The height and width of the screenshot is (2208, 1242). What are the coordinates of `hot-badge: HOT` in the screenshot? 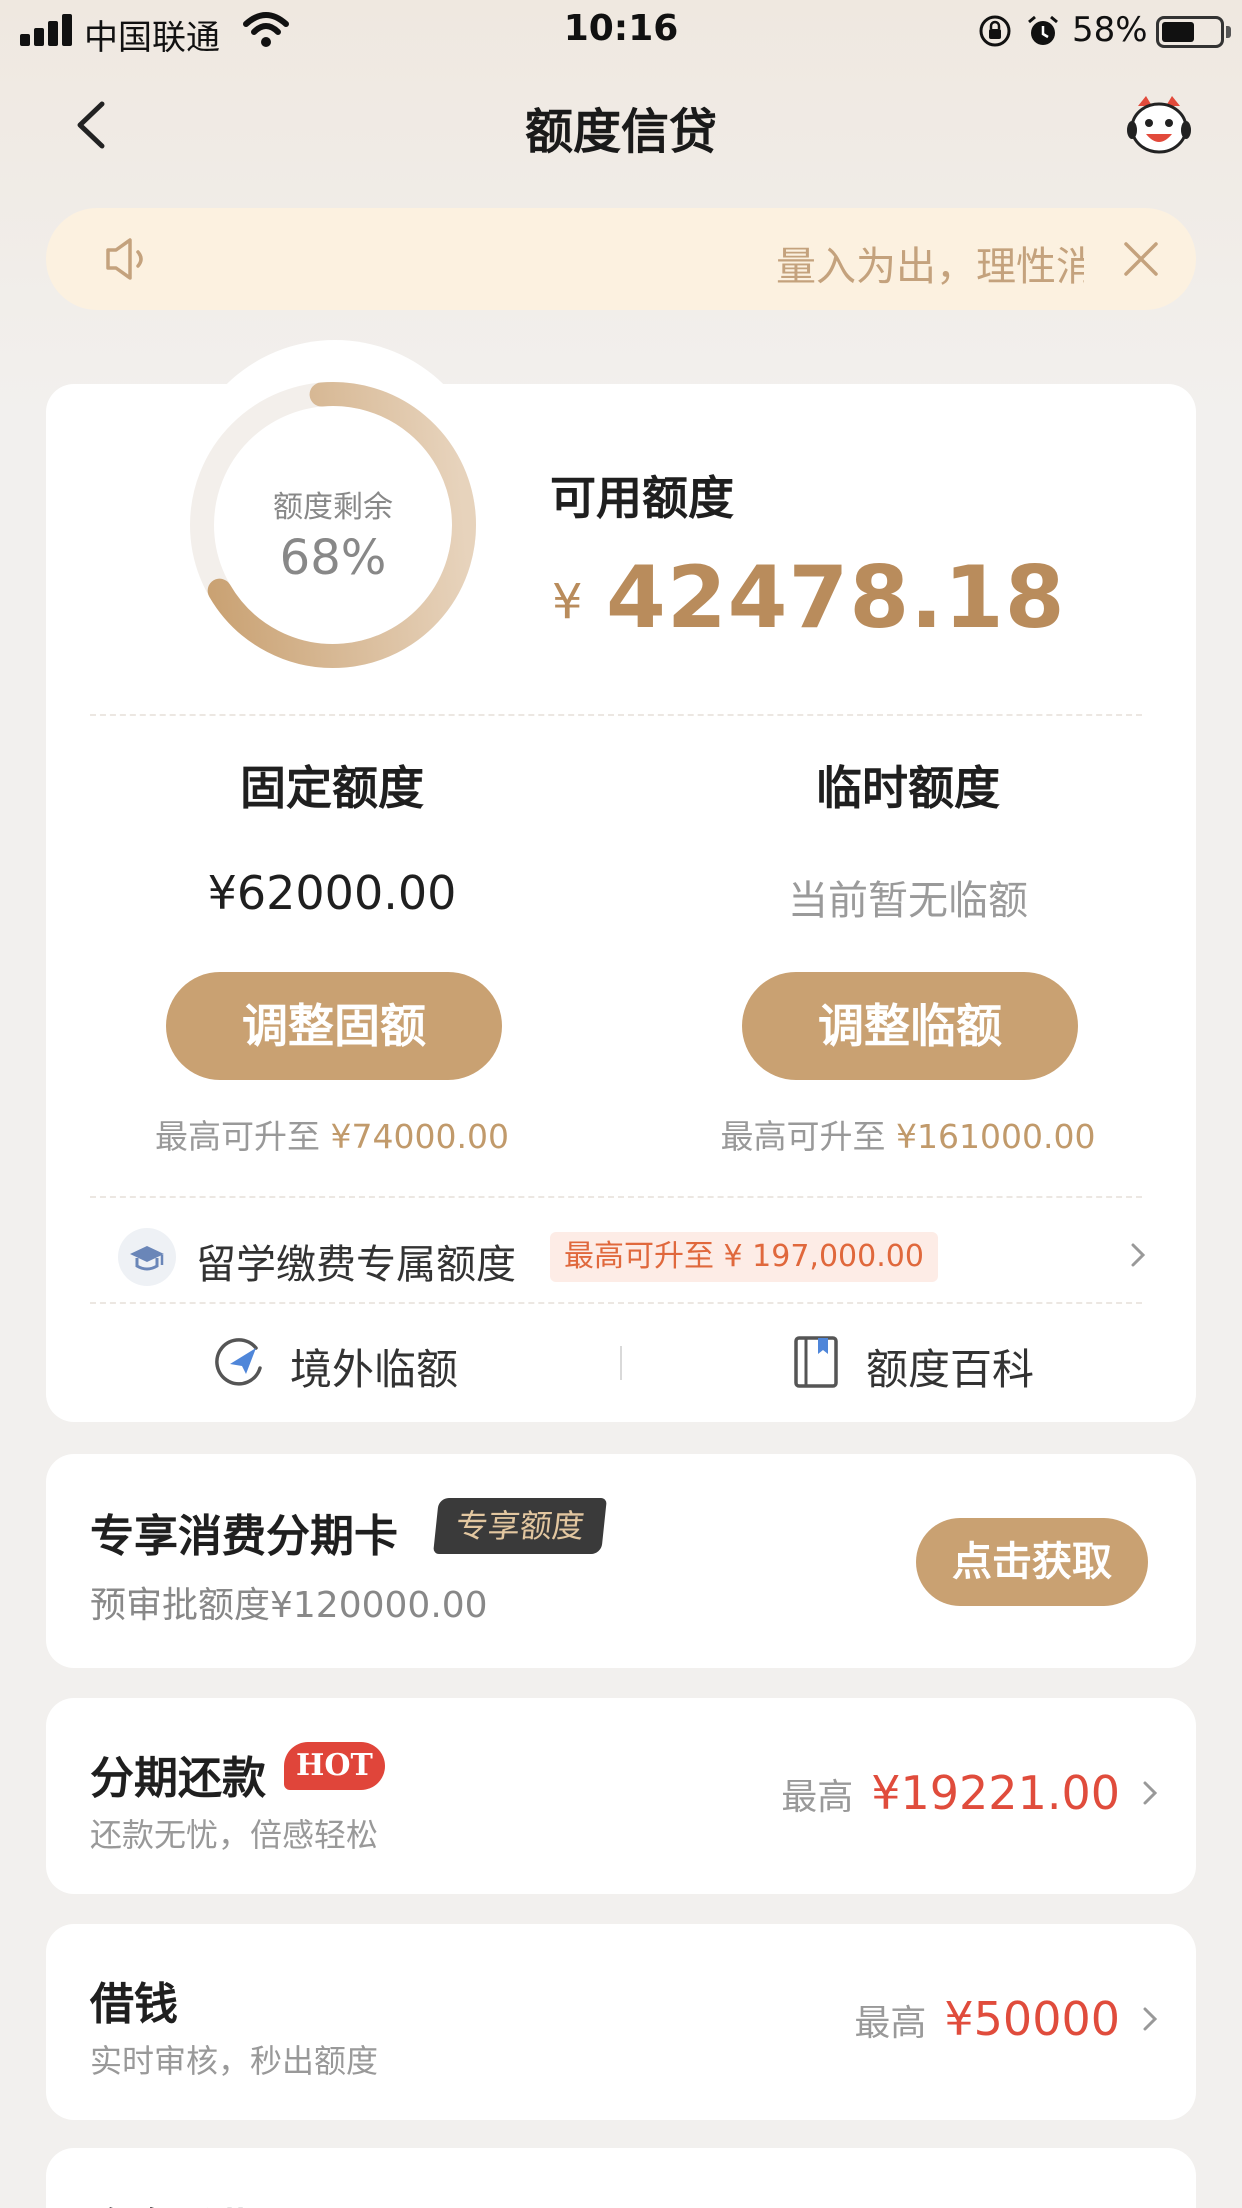 It's located at (334, 1766).